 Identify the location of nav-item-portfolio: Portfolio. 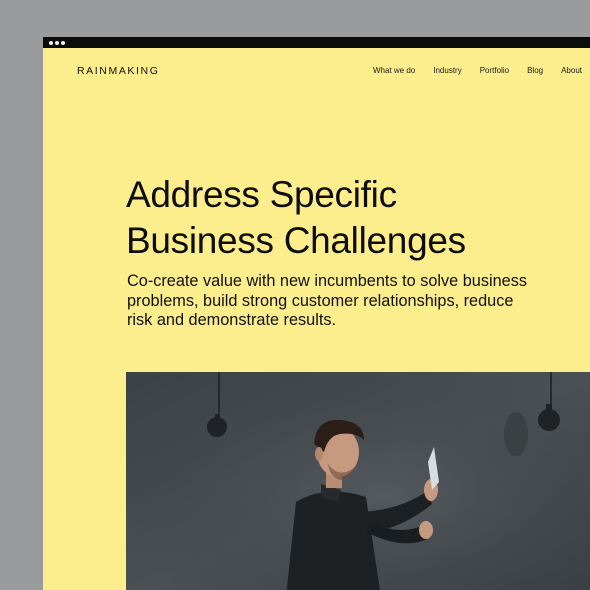
(494, 70).